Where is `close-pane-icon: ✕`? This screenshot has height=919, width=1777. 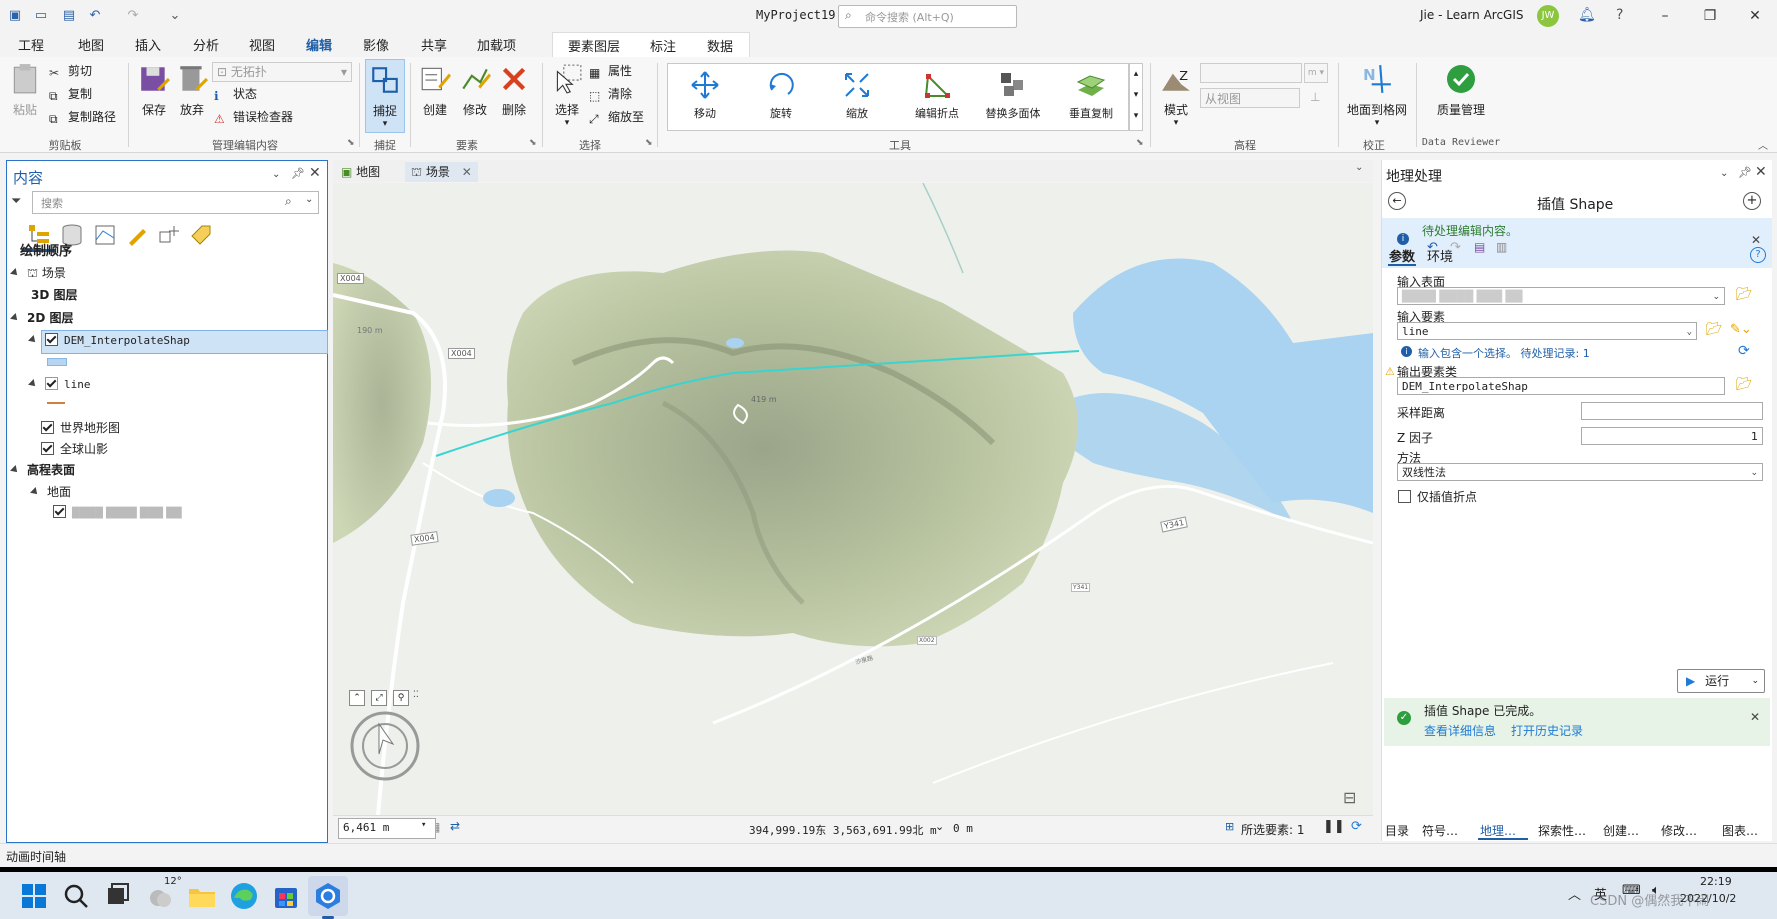 close-pane-icon: ✕ is located at coordinates (315, 173).